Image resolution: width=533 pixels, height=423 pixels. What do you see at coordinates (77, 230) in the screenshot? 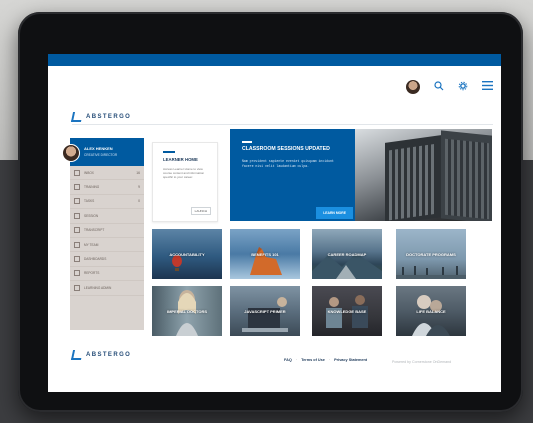
I see `transcript-icon` at bounding box center [77, 230].